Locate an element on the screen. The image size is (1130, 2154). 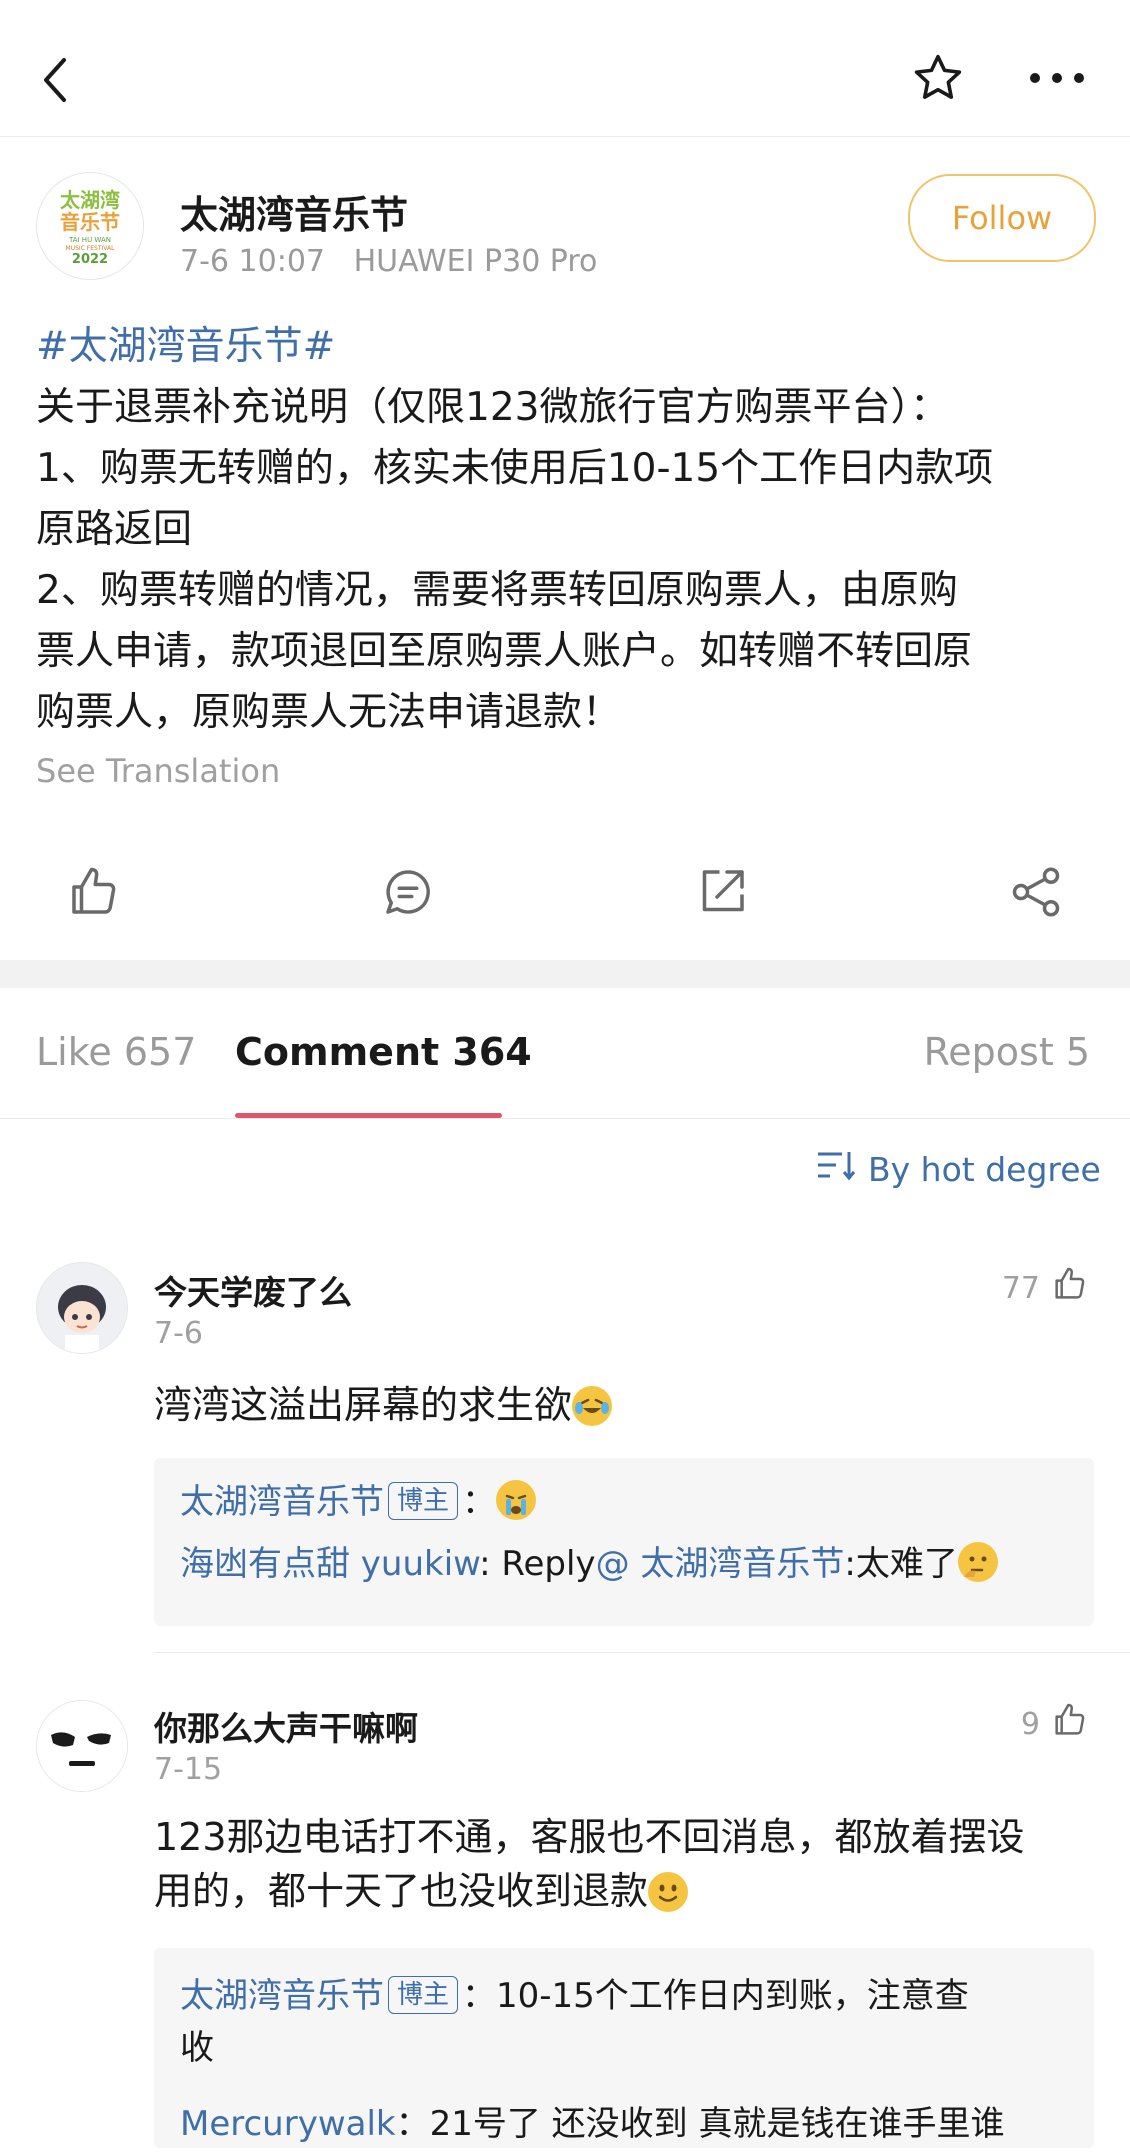
top-bar is located at coordinates (565, 68).